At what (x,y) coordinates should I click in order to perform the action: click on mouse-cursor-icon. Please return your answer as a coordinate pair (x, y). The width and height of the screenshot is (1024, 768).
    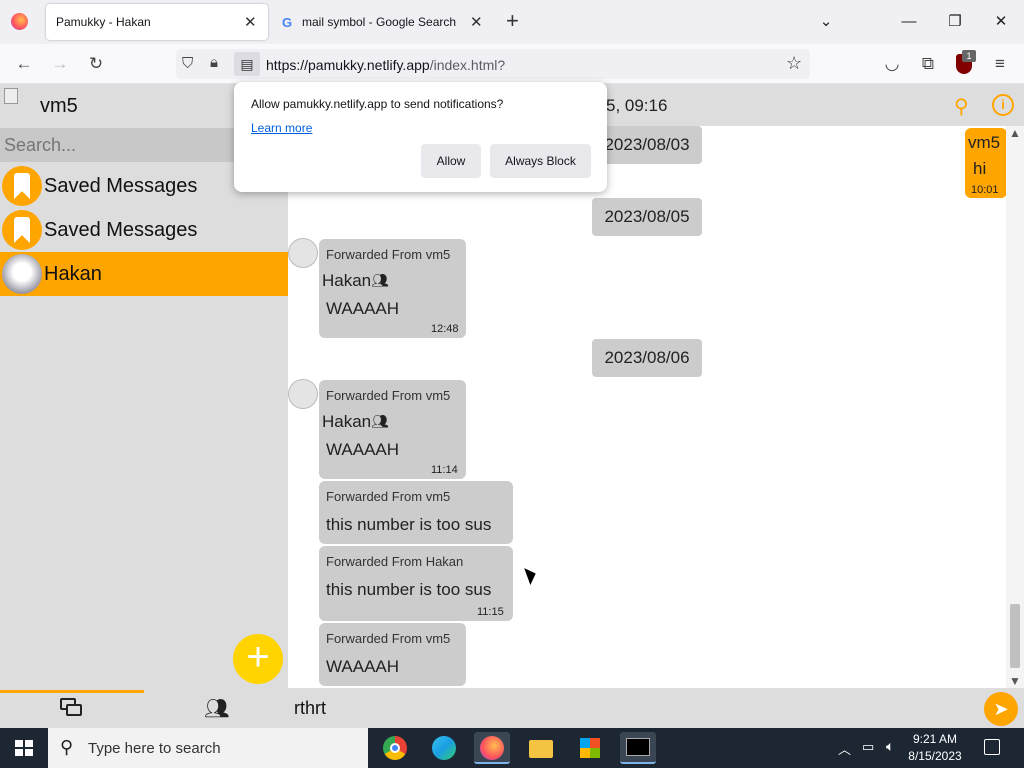
    Looking at the image, I should click on (531, 575).